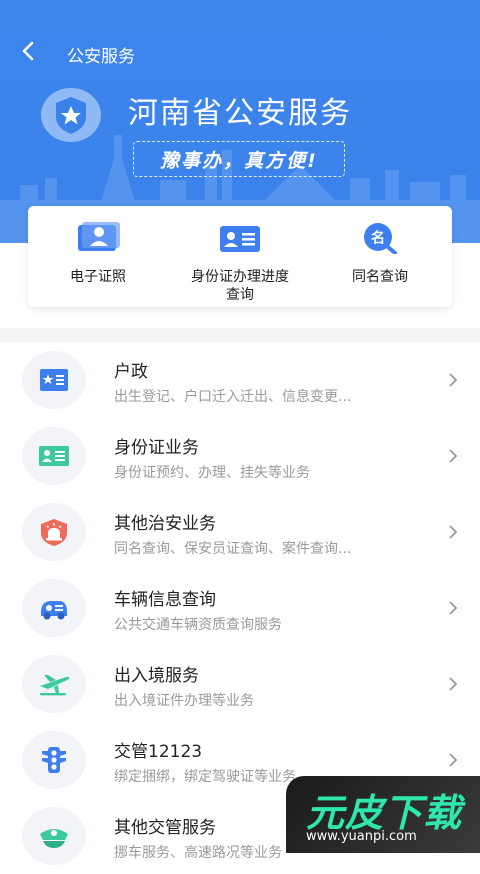 This screenshot has width=480, height=874. I want to click on site-watermark: 元皮下载 www.yuanpi.com, so click(383, 814).